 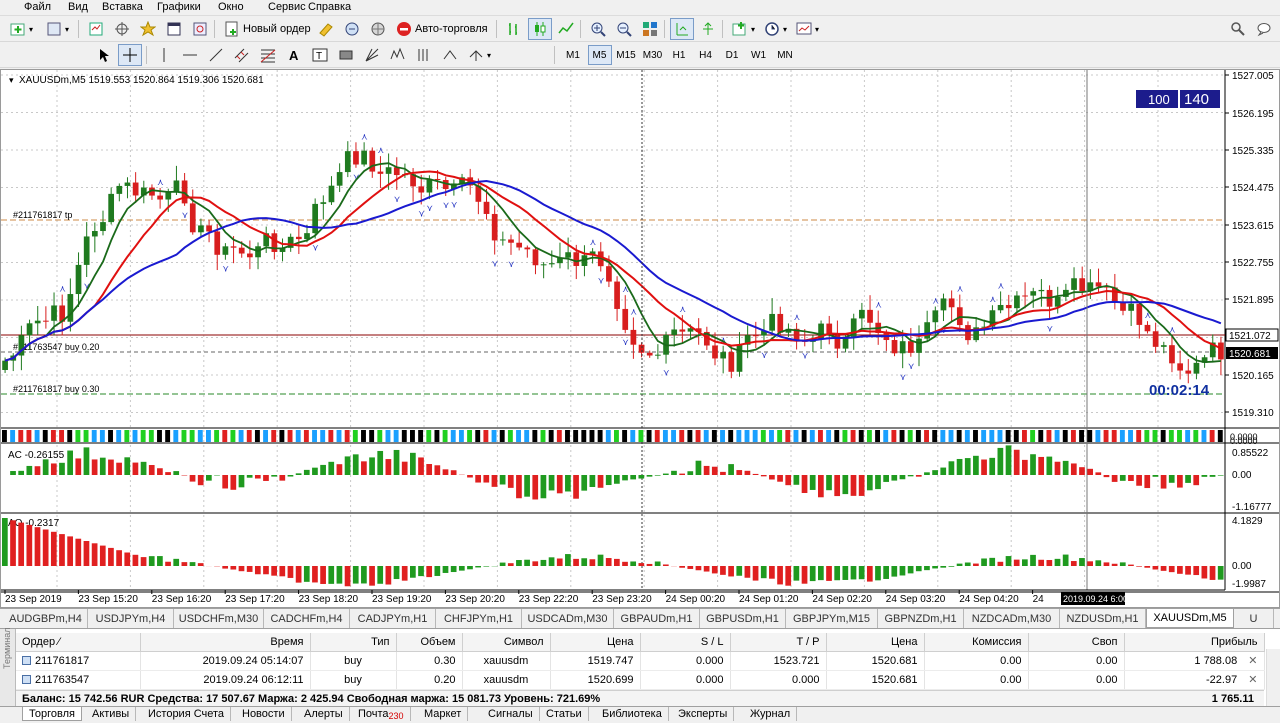 I want to click on terminal-tab-6: Маркет, so click(x=443, y=714).